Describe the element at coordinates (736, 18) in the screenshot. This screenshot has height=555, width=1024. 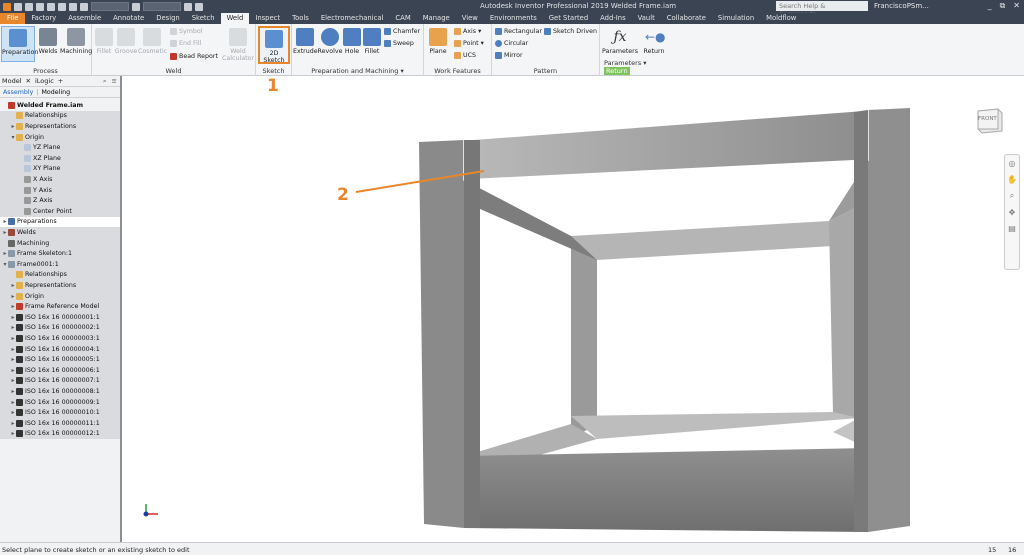
I see `tab-simulation: Simulation` at that location.